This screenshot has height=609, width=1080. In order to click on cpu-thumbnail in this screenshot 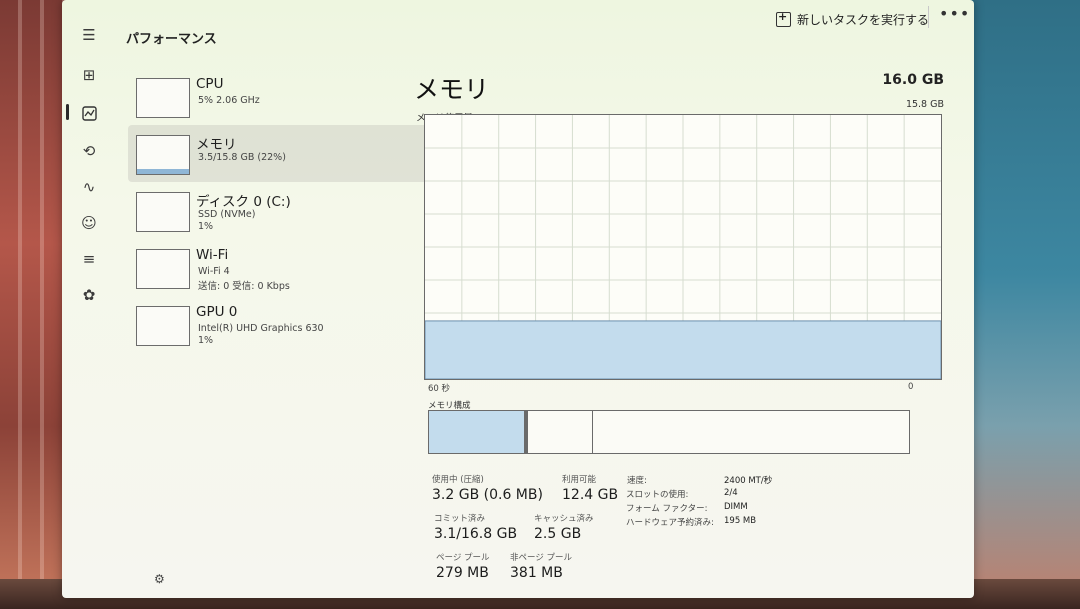, I will do `click(163, 98)`.